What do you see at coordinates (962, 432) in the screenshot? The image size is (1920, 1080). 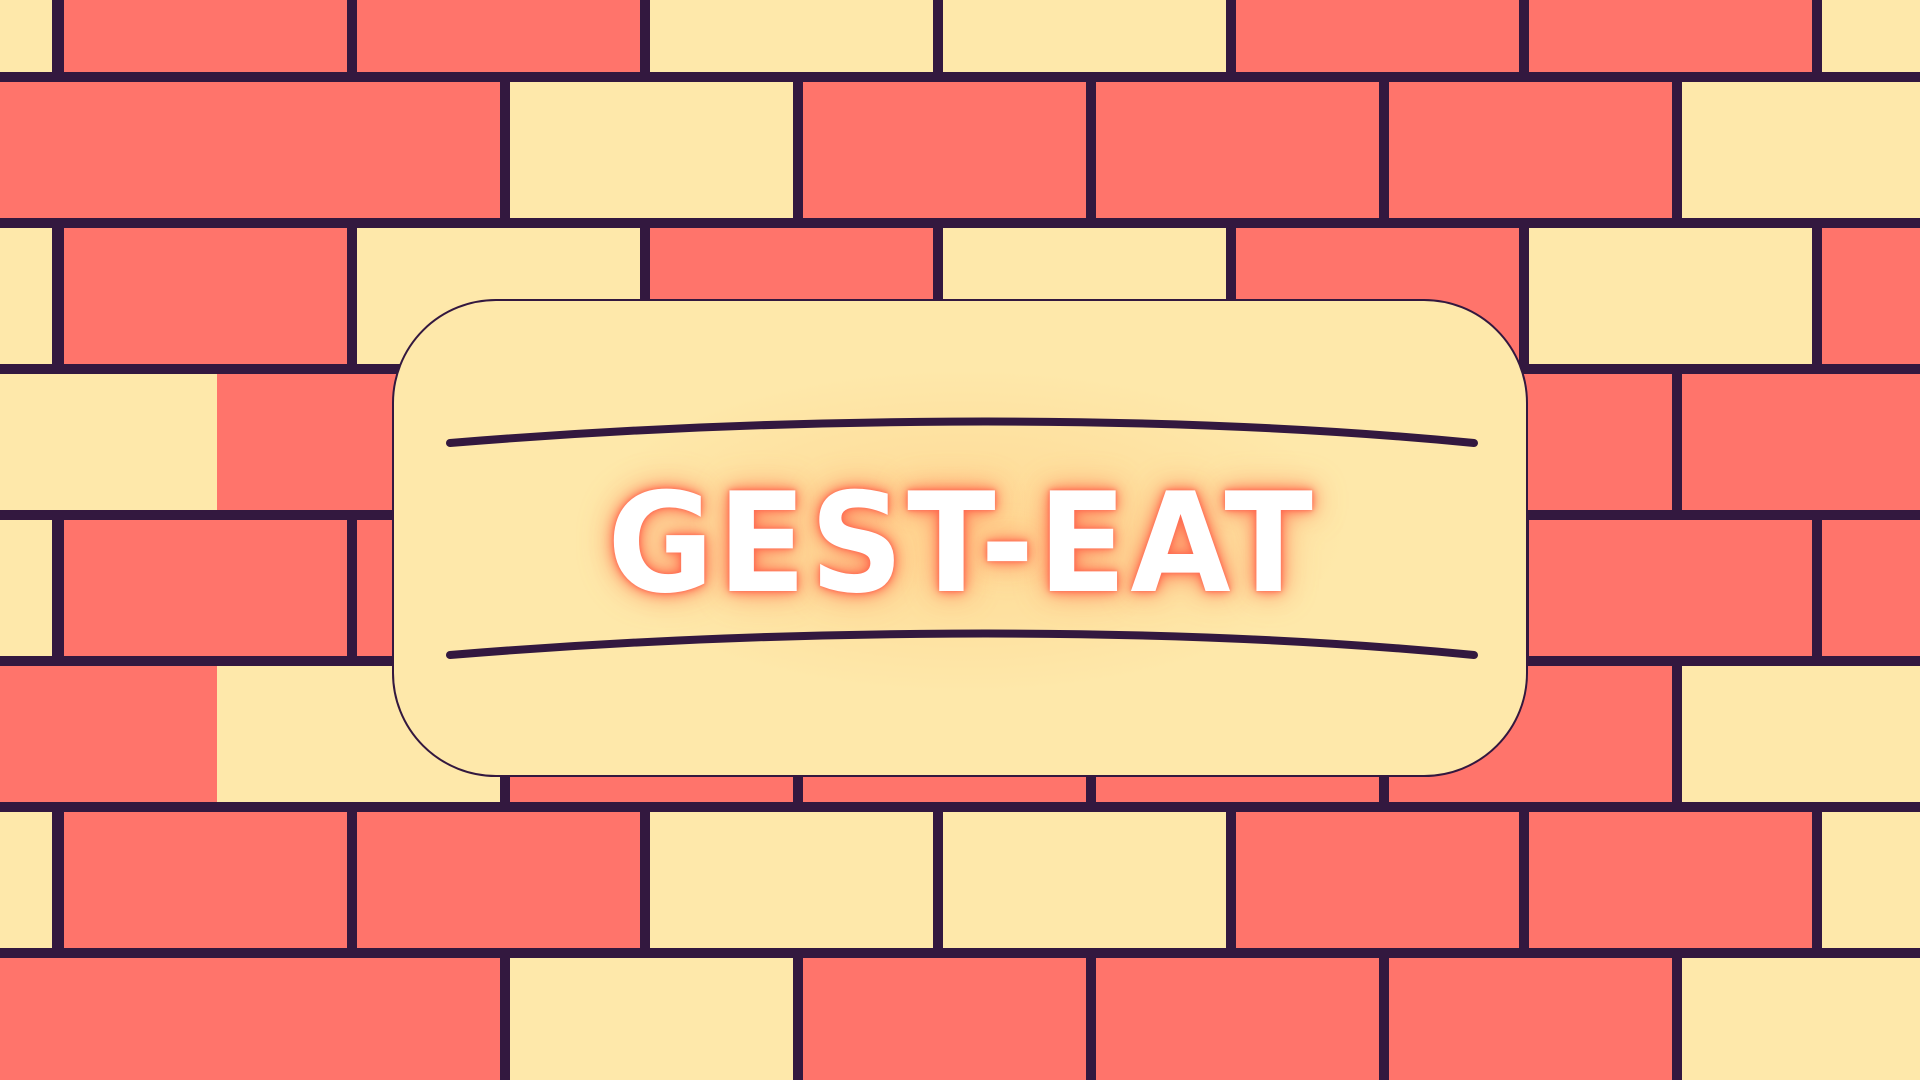 I see `title-top-curve` at bounding box center [962, 432].